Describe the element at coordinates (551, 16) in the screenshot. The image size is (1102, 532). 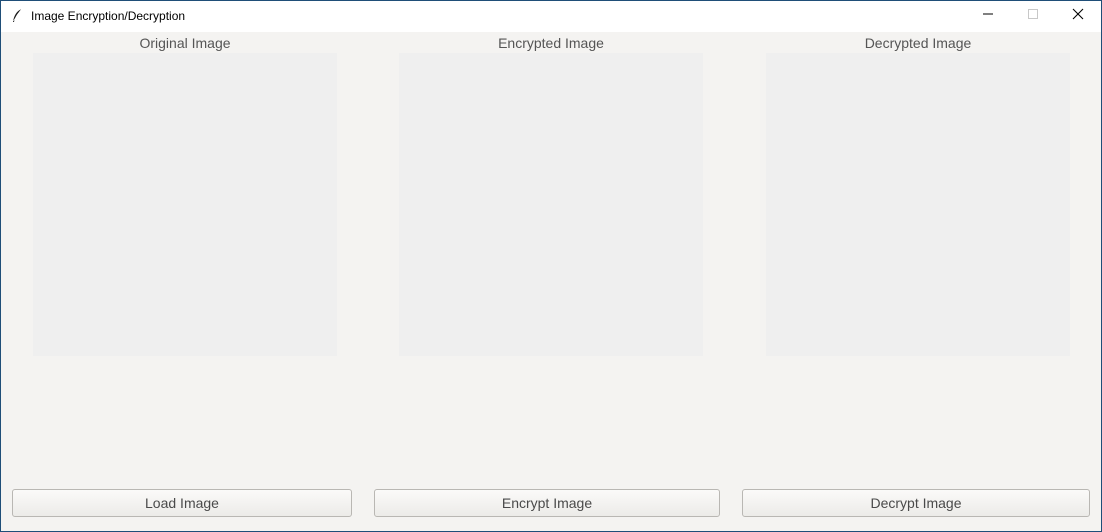
I see `title-bar: Image Encryption/Decryption` at that location.